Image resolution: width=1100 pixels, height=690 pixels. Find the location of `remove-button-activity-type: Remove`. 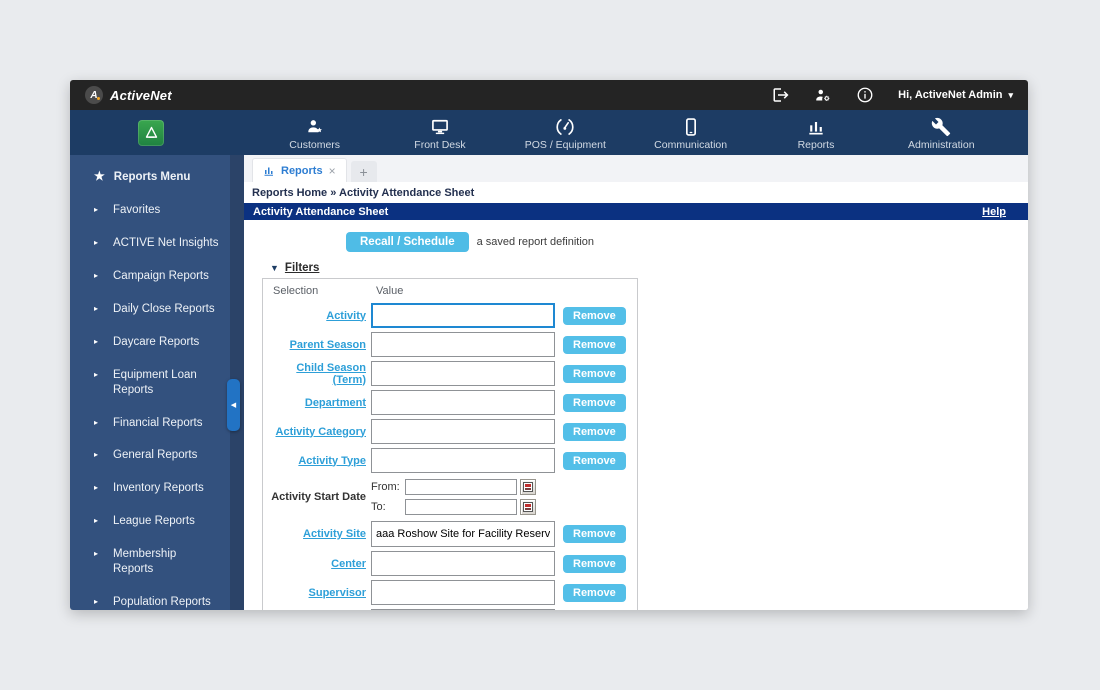

remove-button-activity-type: Remove is located at coordinates (594, 460).